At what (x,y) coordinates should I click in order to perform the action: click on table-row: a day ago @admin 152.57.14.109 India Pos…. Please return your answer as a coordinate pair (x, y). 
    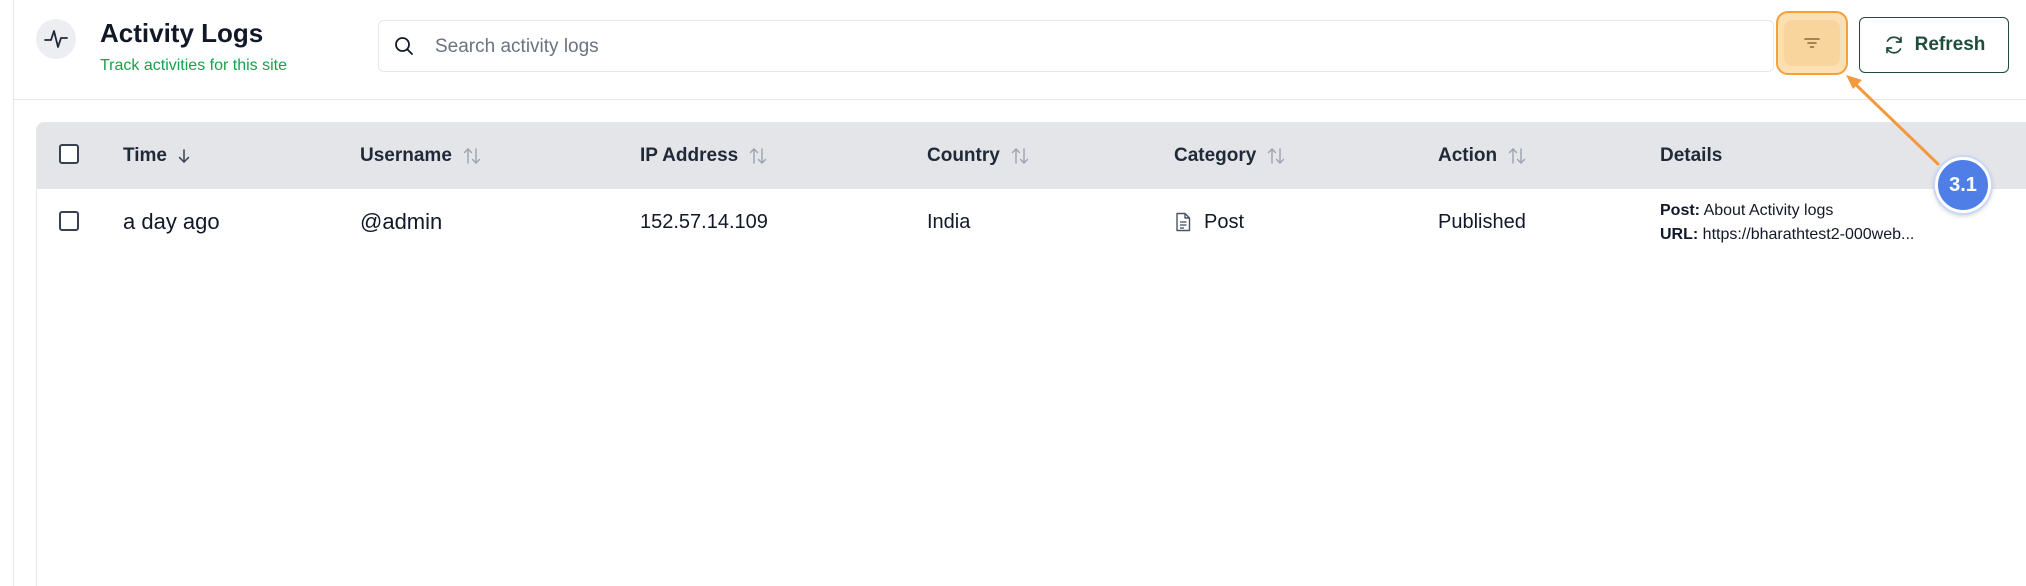
    Looking at the image, I should click on (1031, 222).